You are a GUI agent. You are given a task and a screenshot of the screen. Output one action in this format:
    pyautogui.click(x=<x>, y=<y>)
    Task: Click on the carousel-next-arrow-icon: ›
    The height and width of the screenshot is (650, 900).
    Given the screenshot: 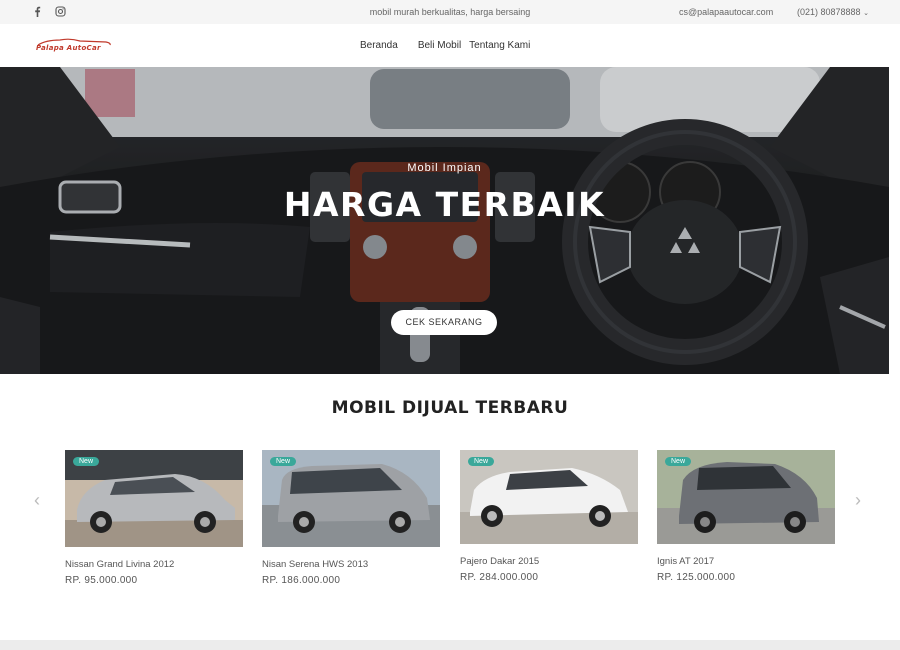 What is the action you would take?
    pyautogui.click(x=858, y=500)
    